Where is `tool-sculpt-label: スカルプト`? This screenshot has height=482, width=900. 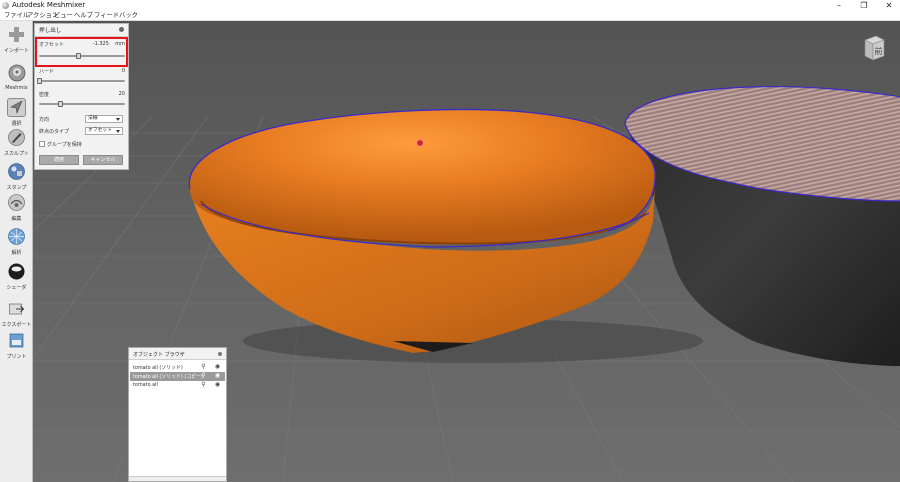 tool-sculpt-label: スカルプト is located at coordinates (16, 154).